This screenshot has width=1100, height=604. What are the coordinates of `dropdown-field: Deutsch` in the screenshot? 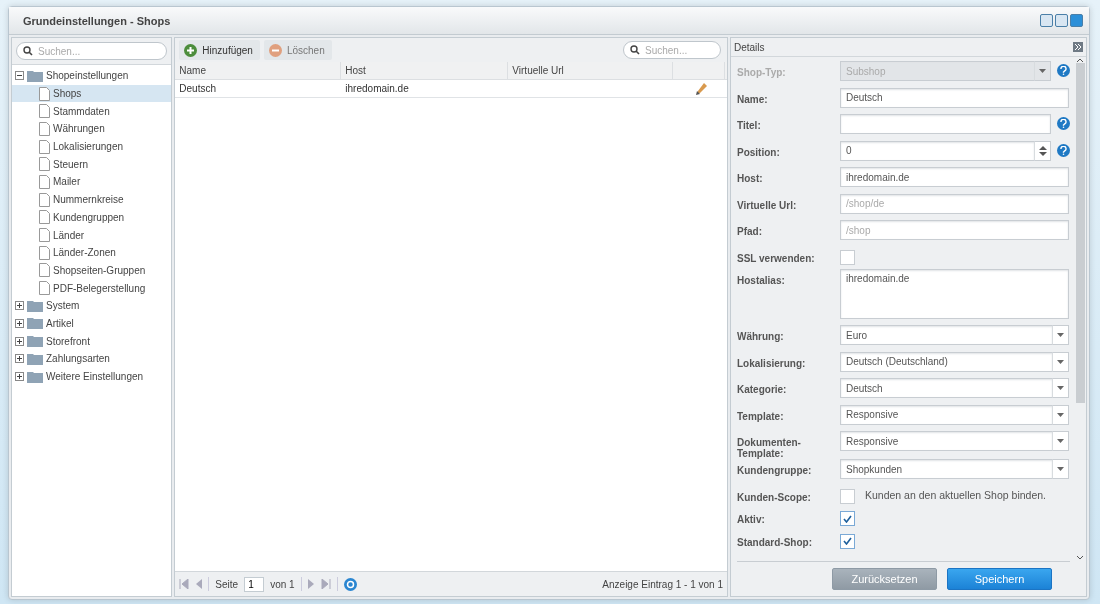 It's located at (946, 388).